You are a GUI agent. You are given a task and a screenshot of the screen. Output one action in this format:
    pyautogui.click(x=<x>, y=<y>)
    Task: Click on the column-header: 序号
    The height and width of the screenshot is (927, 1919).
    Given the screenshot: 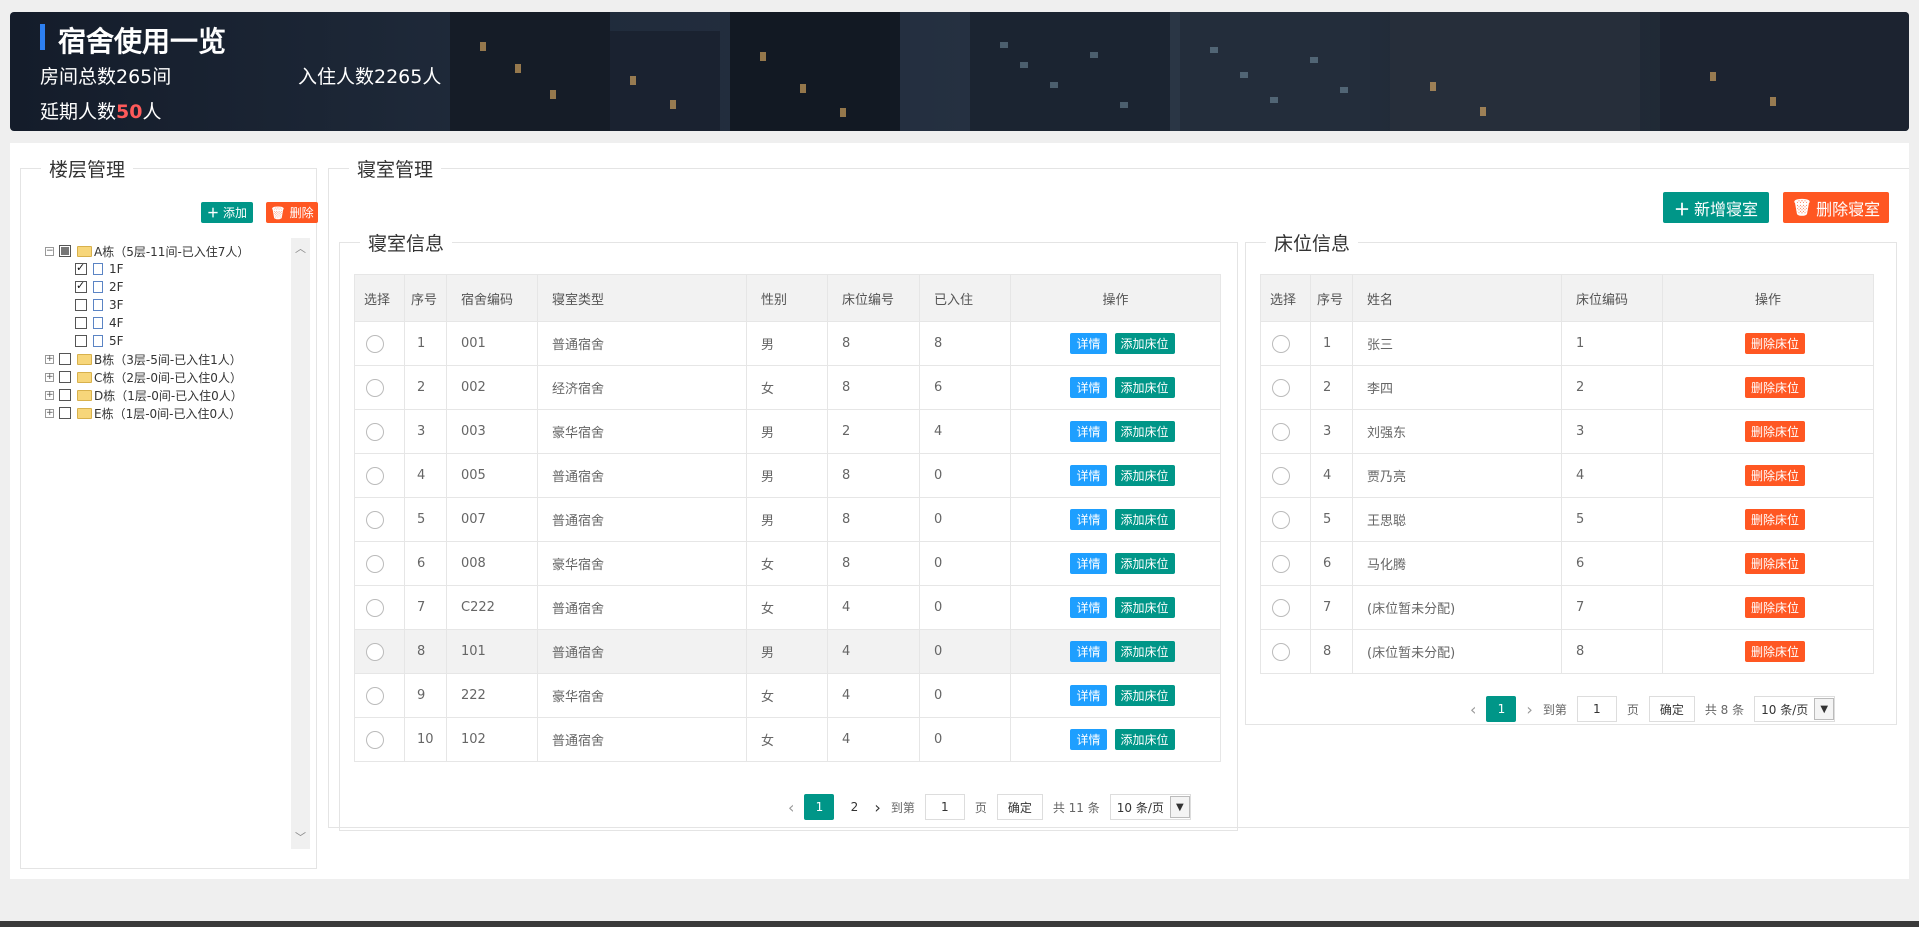 What is the action you would take?
    pyautogui.click(x=425, y=298)
    